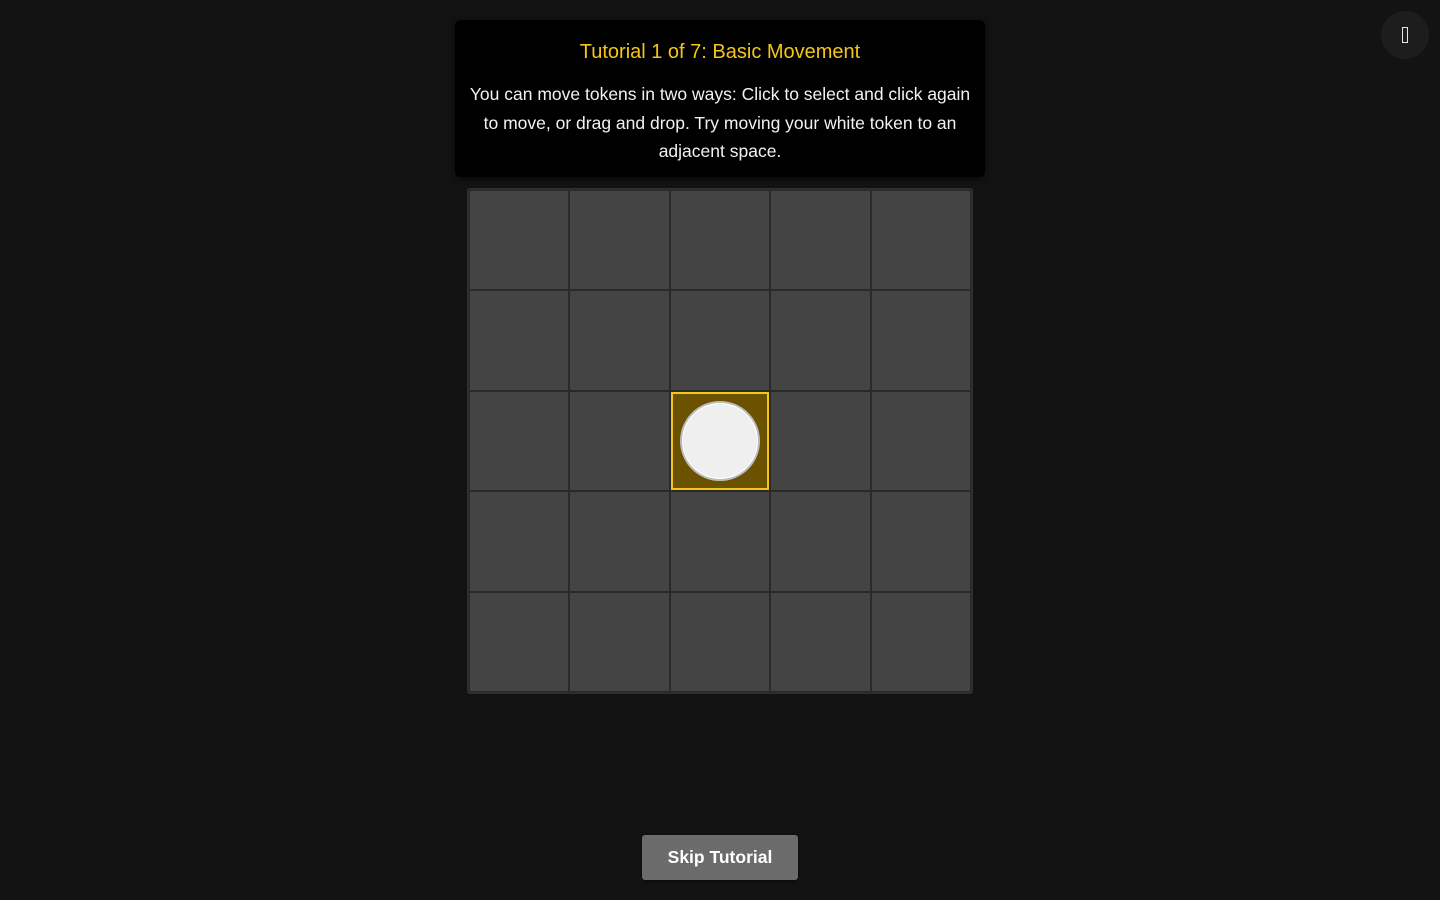 The width and height of the screenshot is (1440, 900). Describe the element at coordinates (619, 441) in the screenshot. I see `board-cell-r3-c2` at that location.